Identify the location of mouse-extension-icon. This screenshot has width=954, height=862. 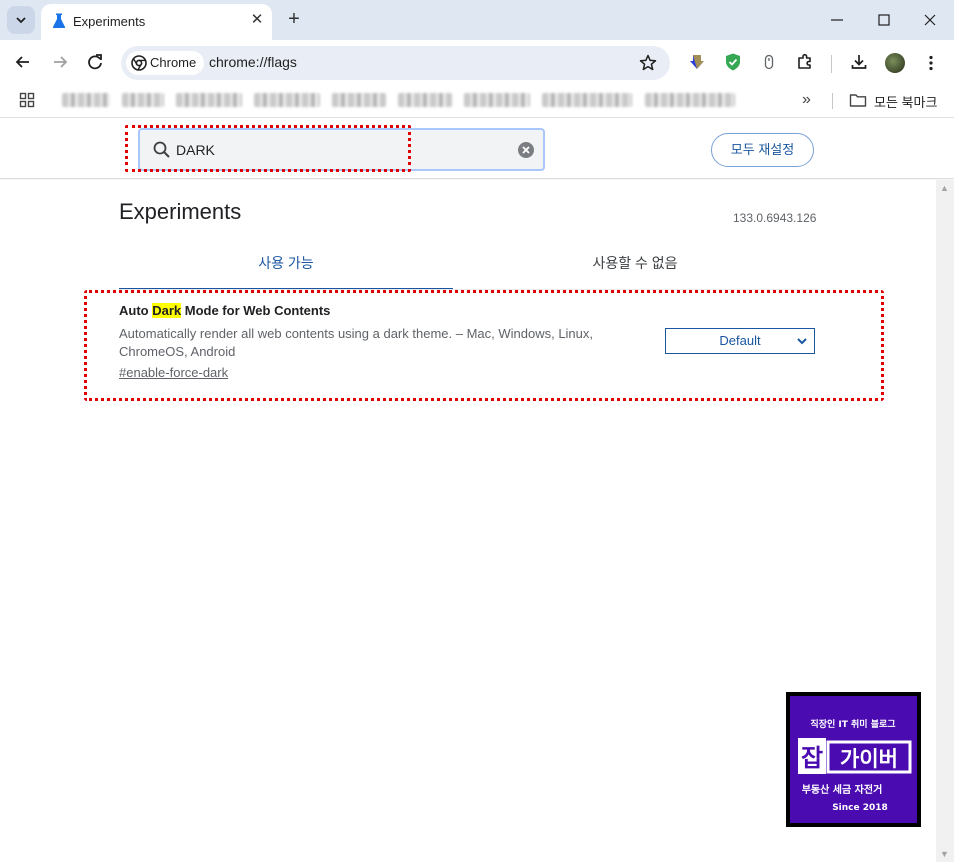
(769, 62).